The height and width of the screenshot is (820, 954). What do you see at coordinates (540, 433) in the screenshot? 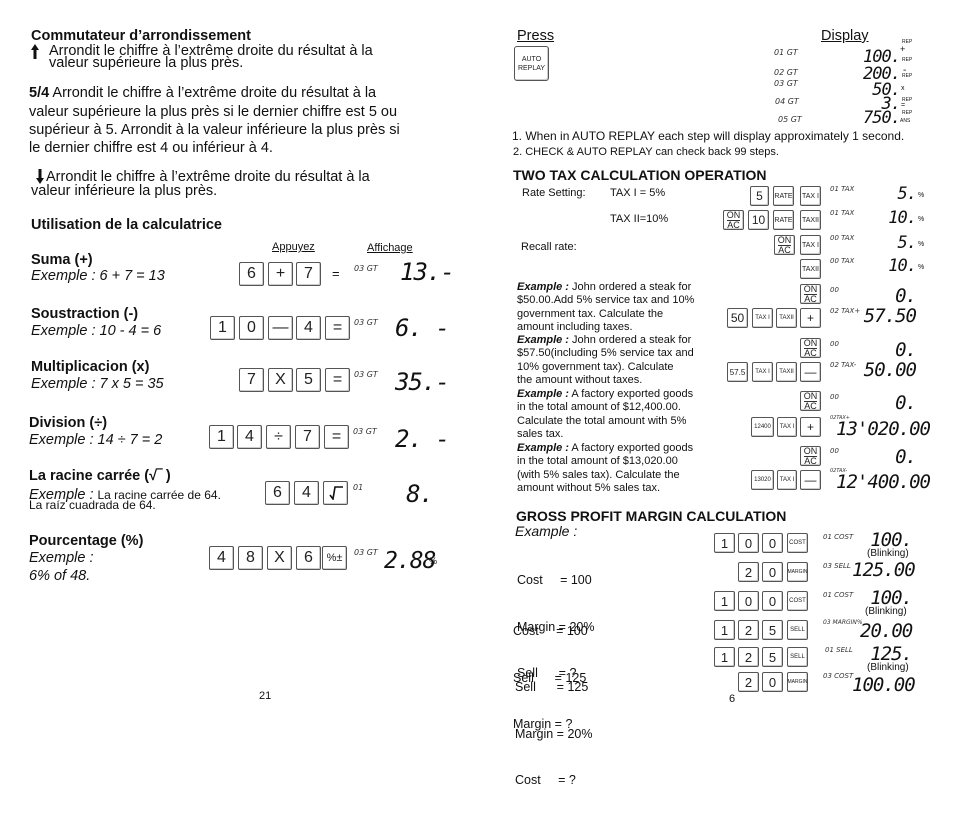
I see `example-line: sales tax.` at bounding box center [540, 433].